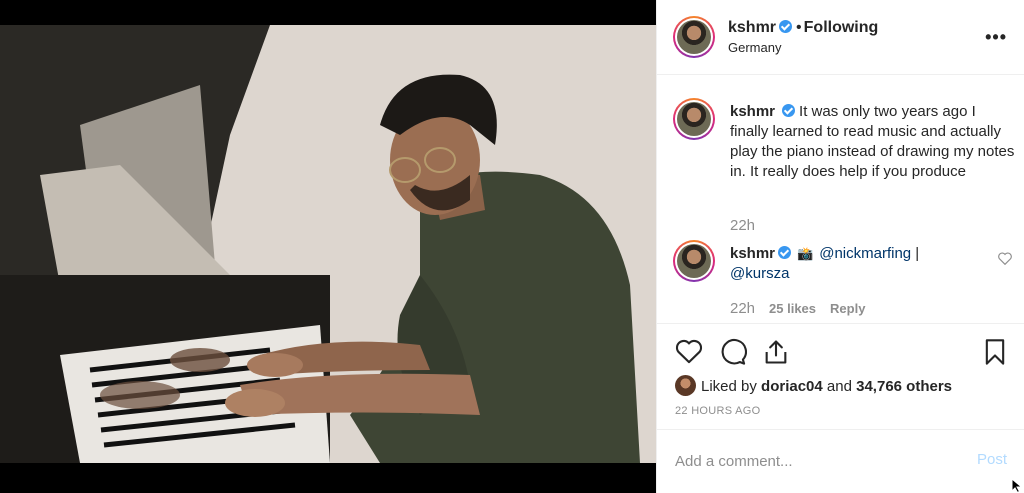  I want to click on author-avatar, so click(694, 37).